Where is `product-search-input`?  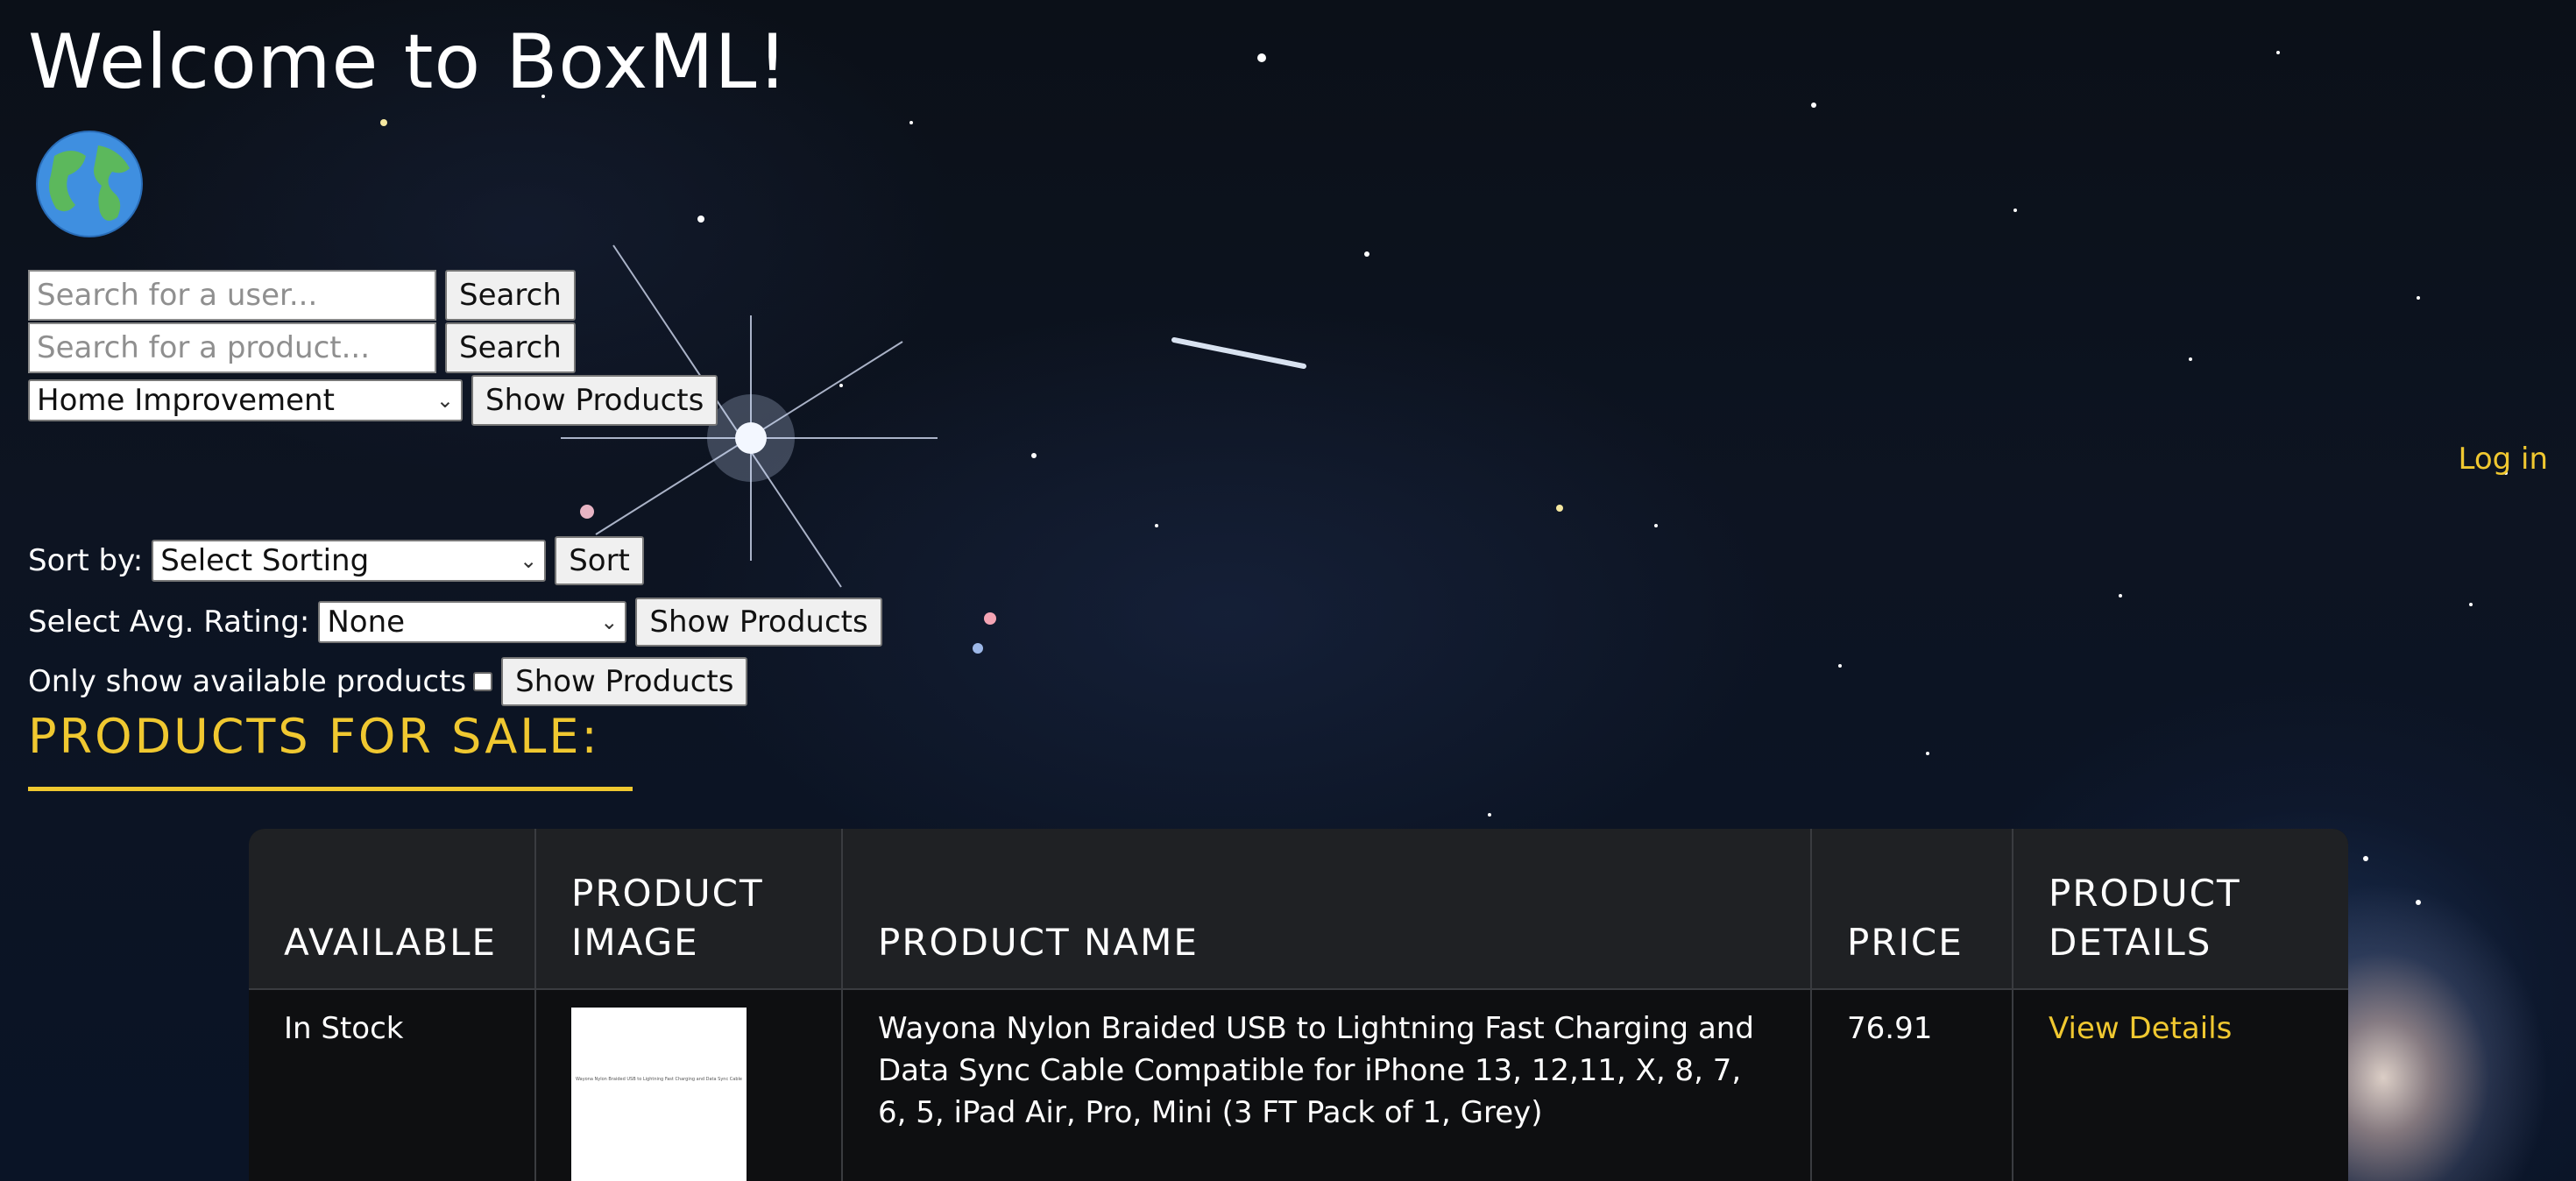
product-search-input is located at coordinates (232, 347).